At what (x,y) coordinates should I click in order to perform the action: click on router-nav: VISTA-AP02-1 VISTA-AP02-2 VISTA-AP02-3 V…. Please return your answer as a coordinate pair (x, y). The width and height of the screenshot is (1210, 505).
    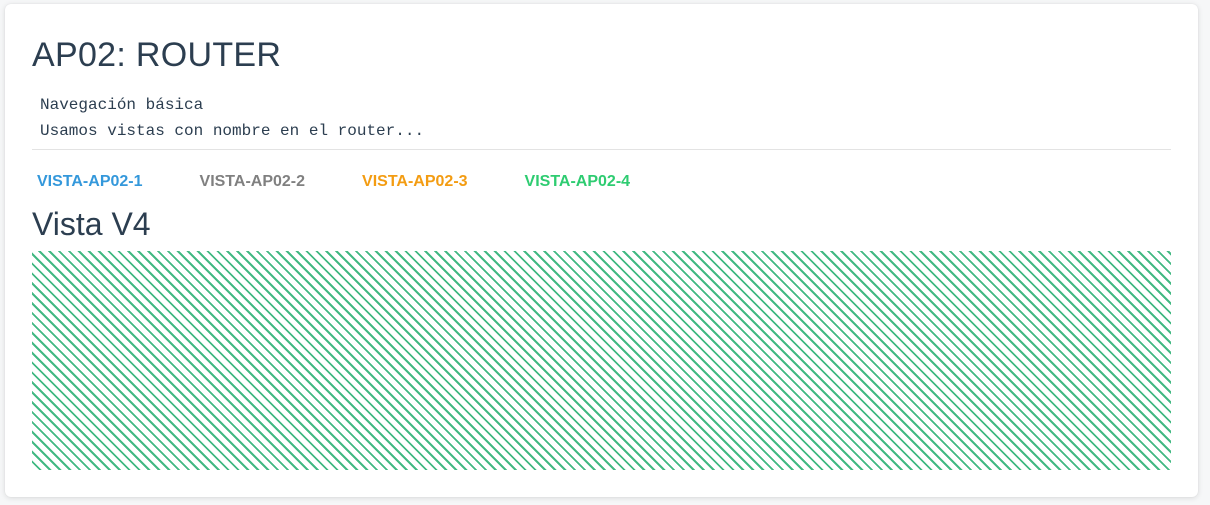
    Looking at the image, I should click on (362, 182).